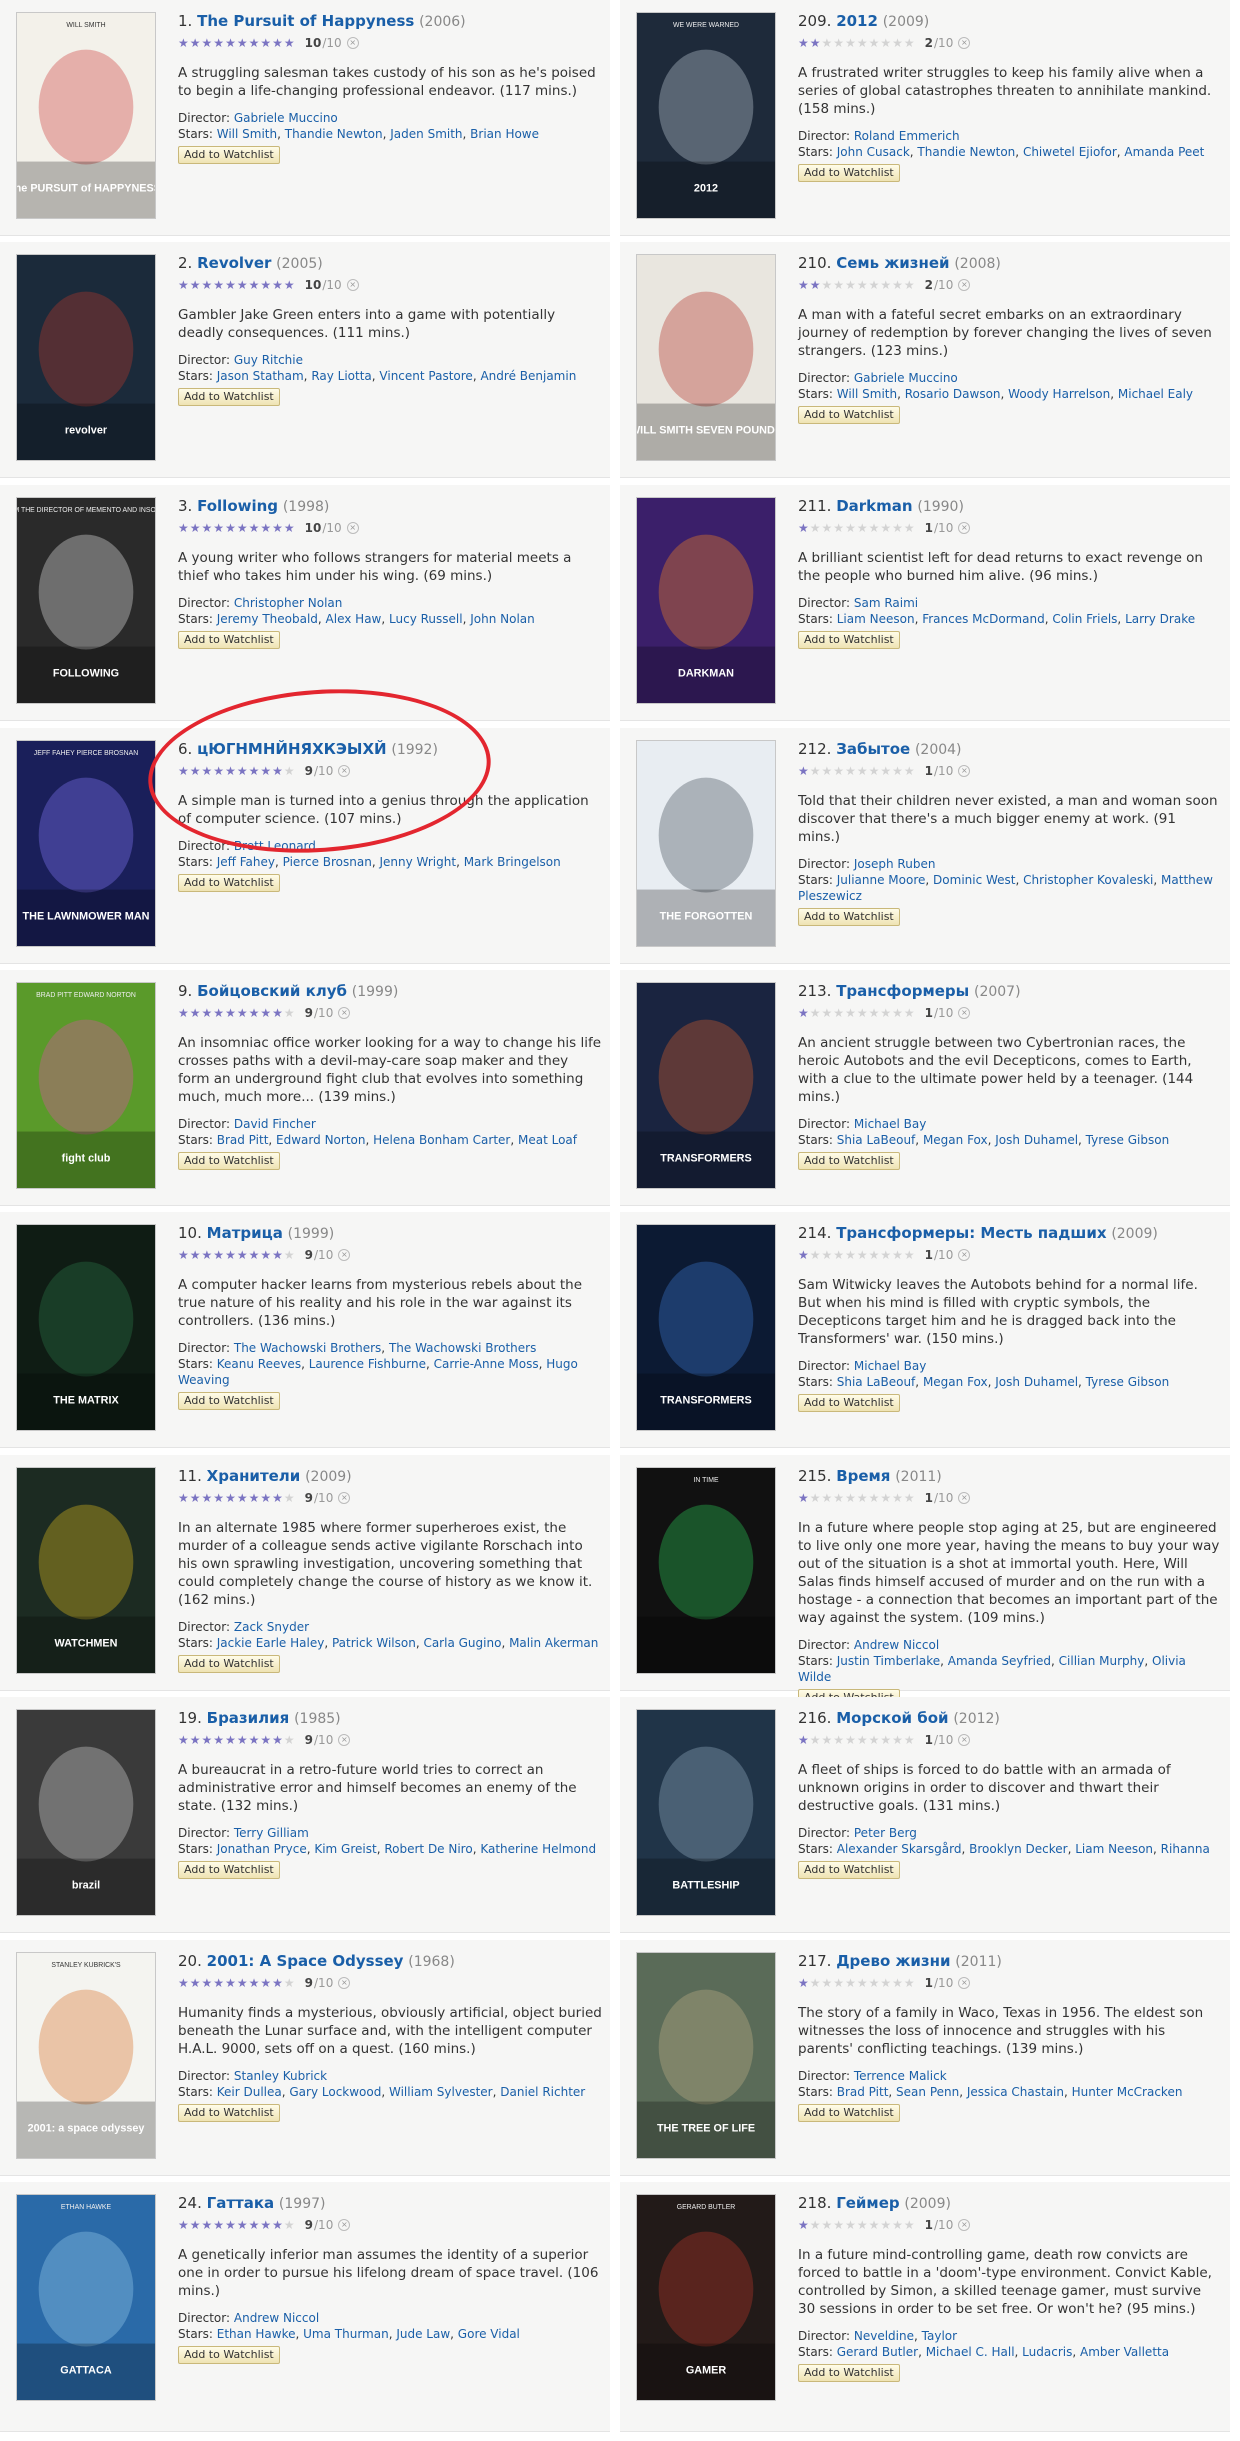 The width and height of the screenshot is (1240, 2441). I want to click on poster-link: TRANSFORMERS, so click(706, 1327).